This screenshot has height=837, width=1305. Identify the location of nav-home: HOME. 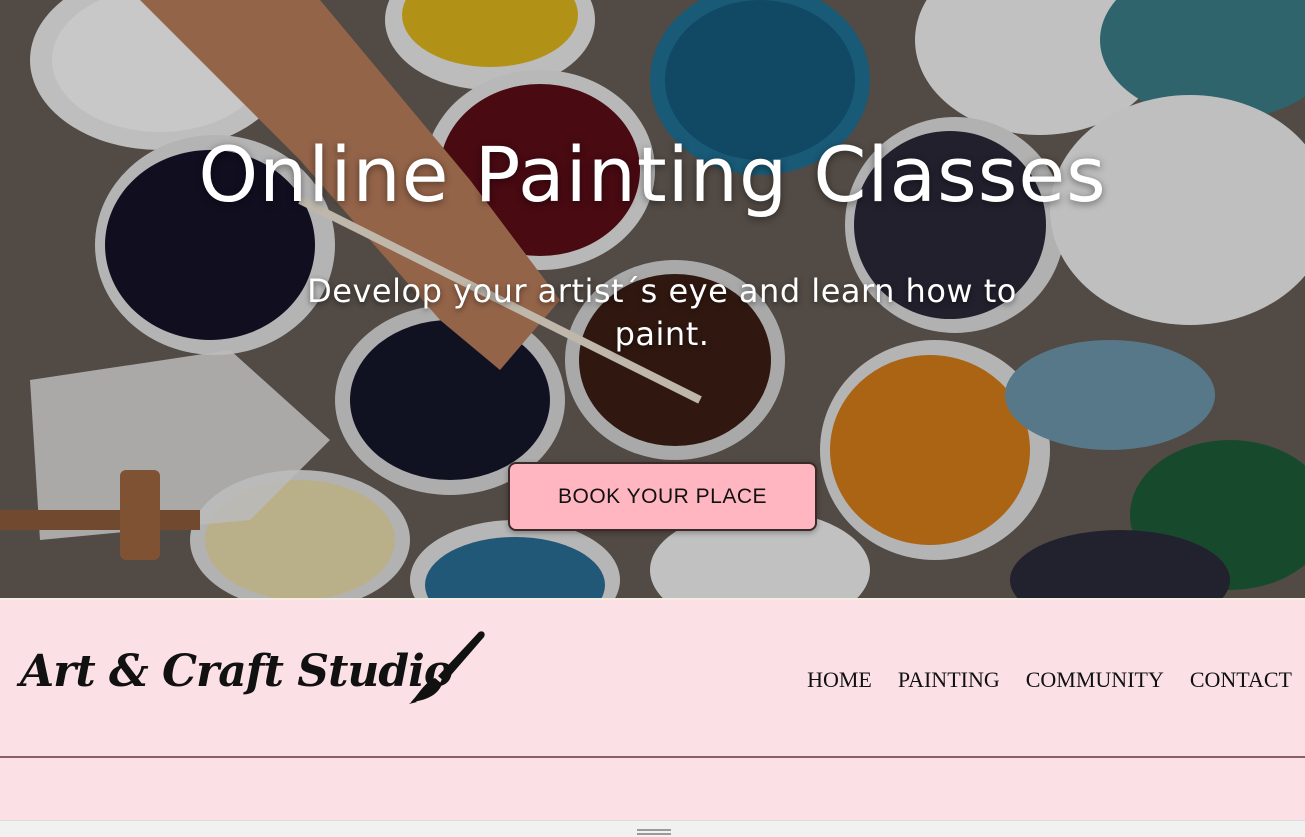
(839, 680).